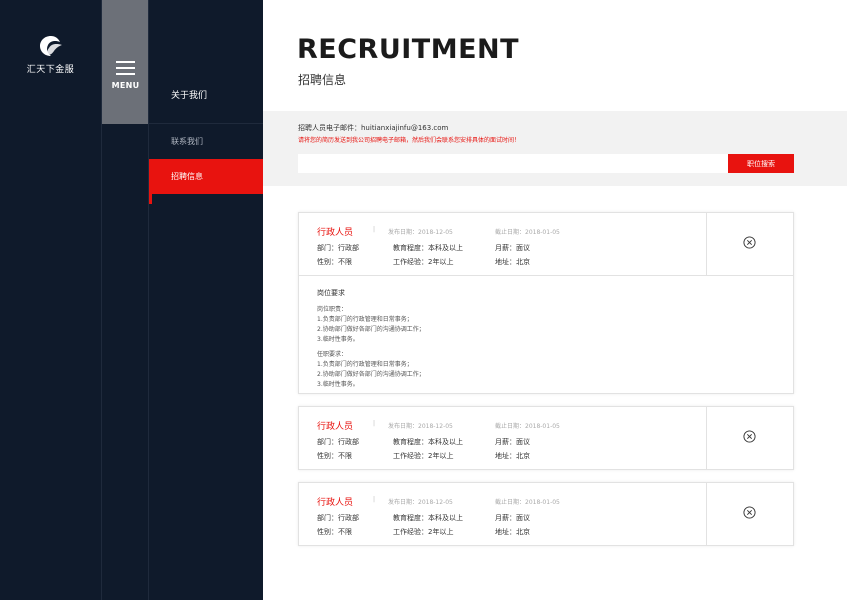 The image size is (847, 600). I want to click on menu-button: MENU, so click(125, 62).